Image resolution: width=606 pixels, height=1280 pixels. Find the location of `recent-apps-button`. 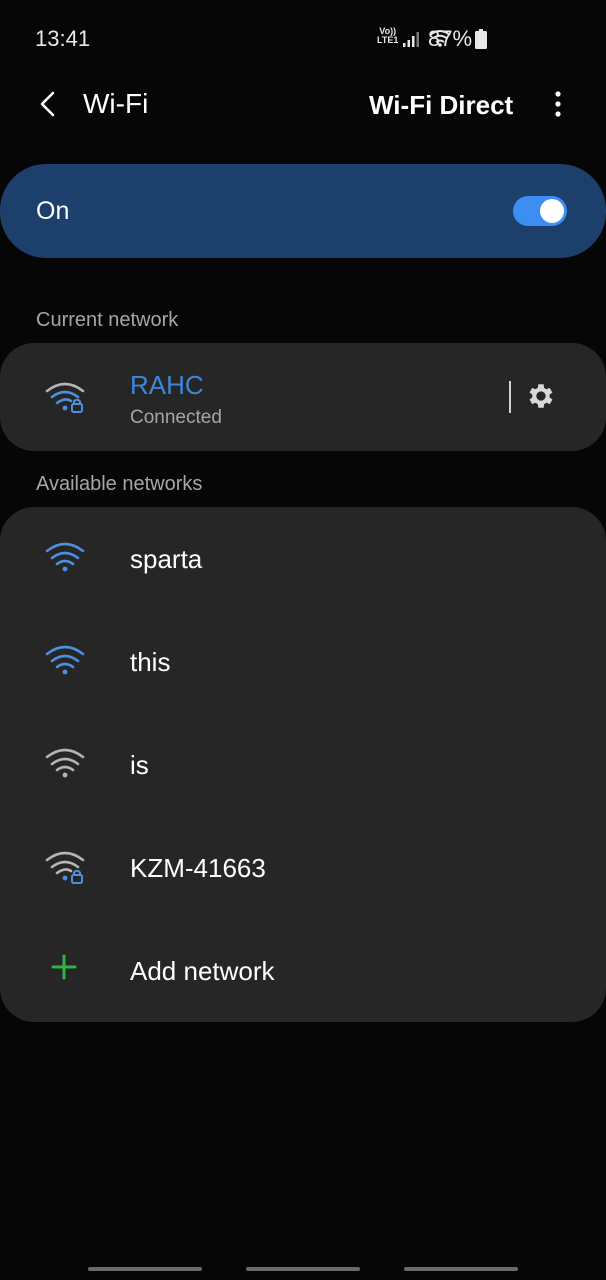

recent-apps-button is located at coordinates (145, 1269).